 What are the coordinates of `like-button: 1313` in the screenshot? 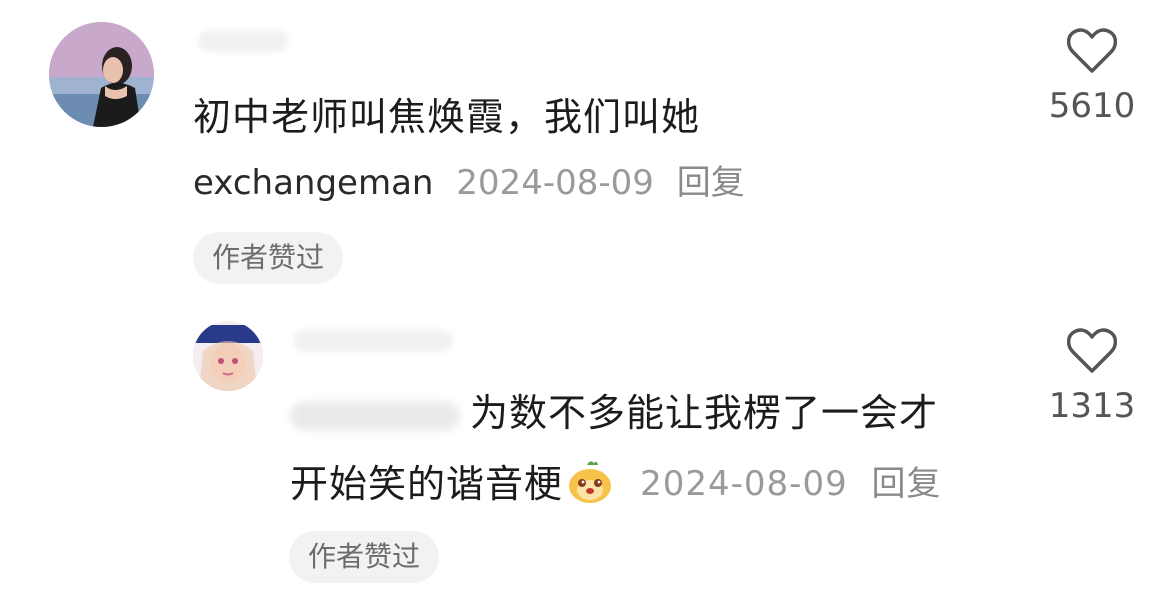 It's located at (1092, 377).